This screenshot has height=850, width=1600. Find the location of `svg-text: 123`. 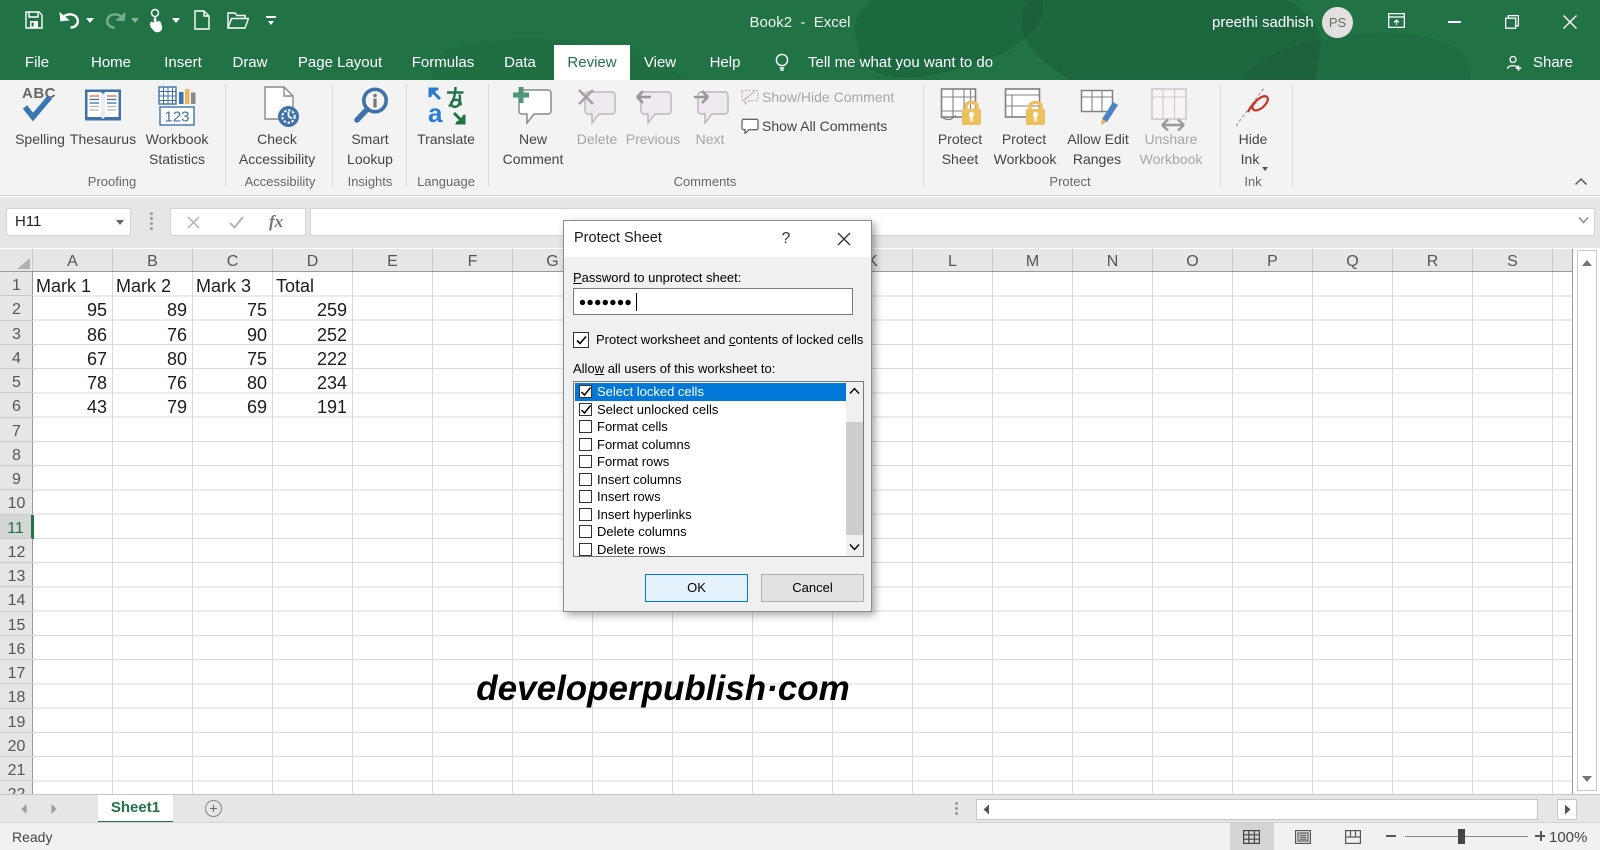

svg-text: 123 is located at coordinates (176, 117).